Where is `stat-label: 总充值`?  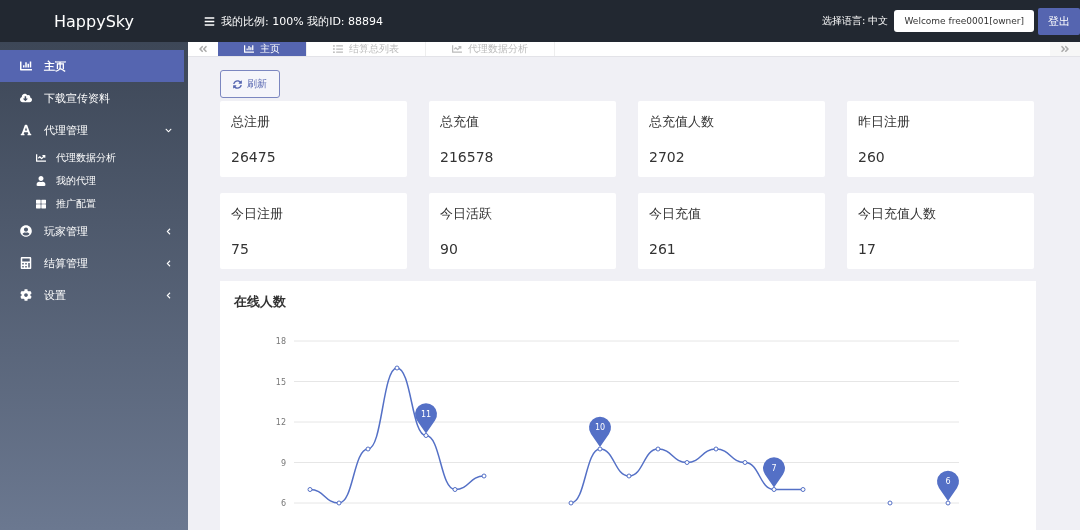
stat-label: 总充值 is located at coordinates (460, 122).